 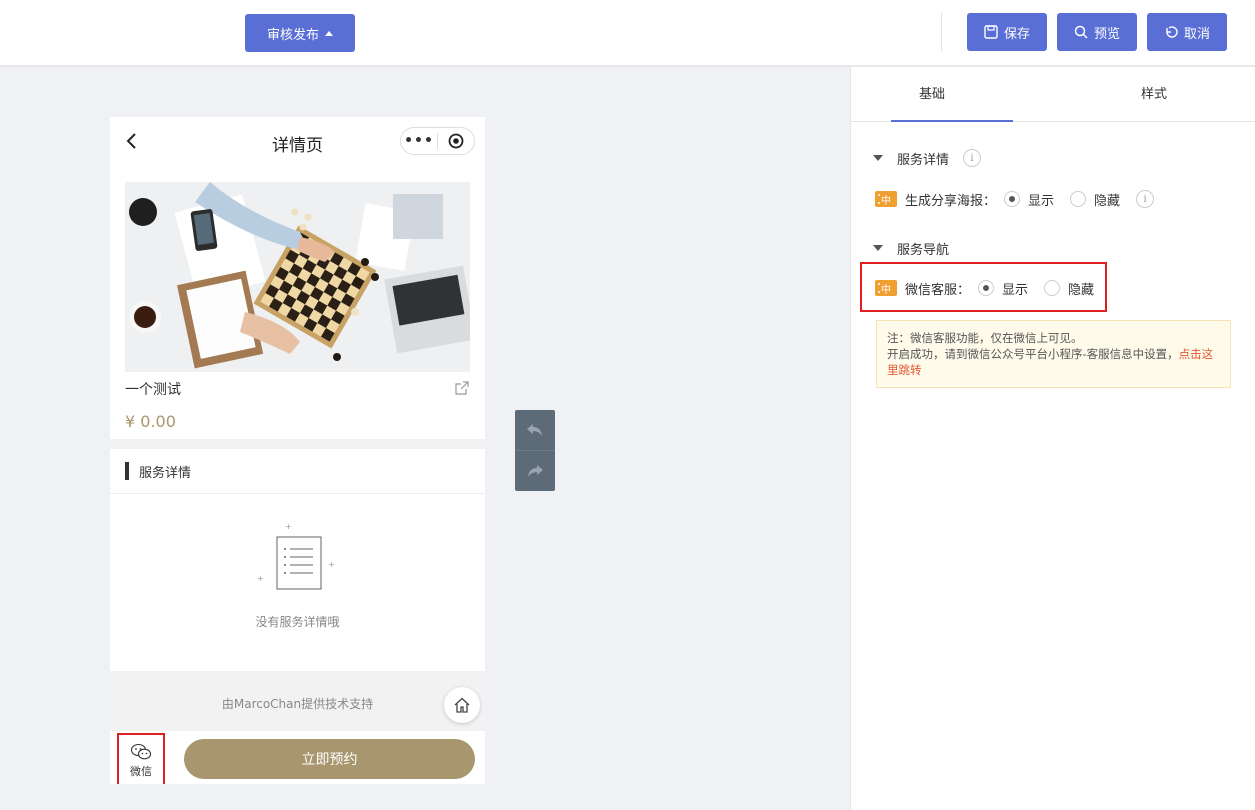 I want to click on share-external-icon, so click(x=462, y=388).